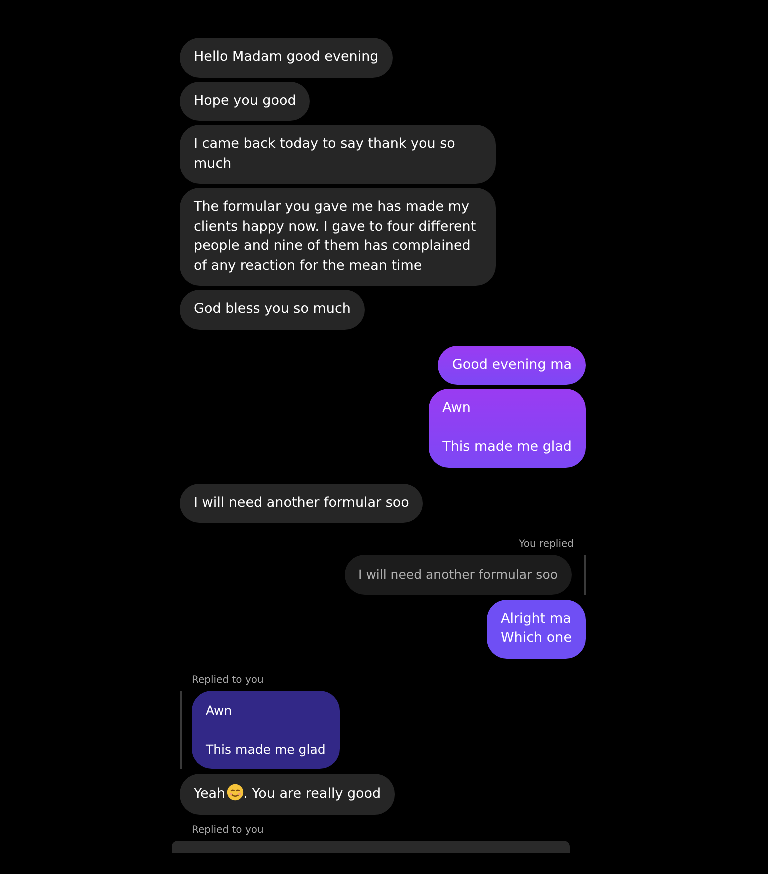  Describe the element at coordinates (512, 365) in the screenshot. I see `message-bubble: Good evening ma` at that location.